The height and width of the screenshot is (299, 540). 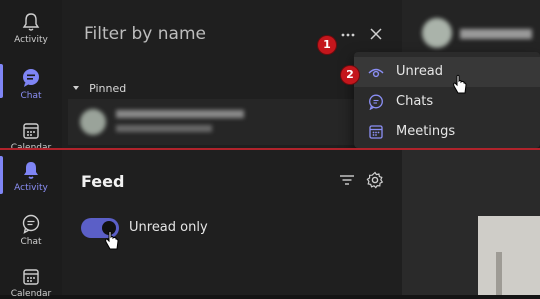 I want to click on menu-item-meetings: Meetings, so click(x=447, y=132).